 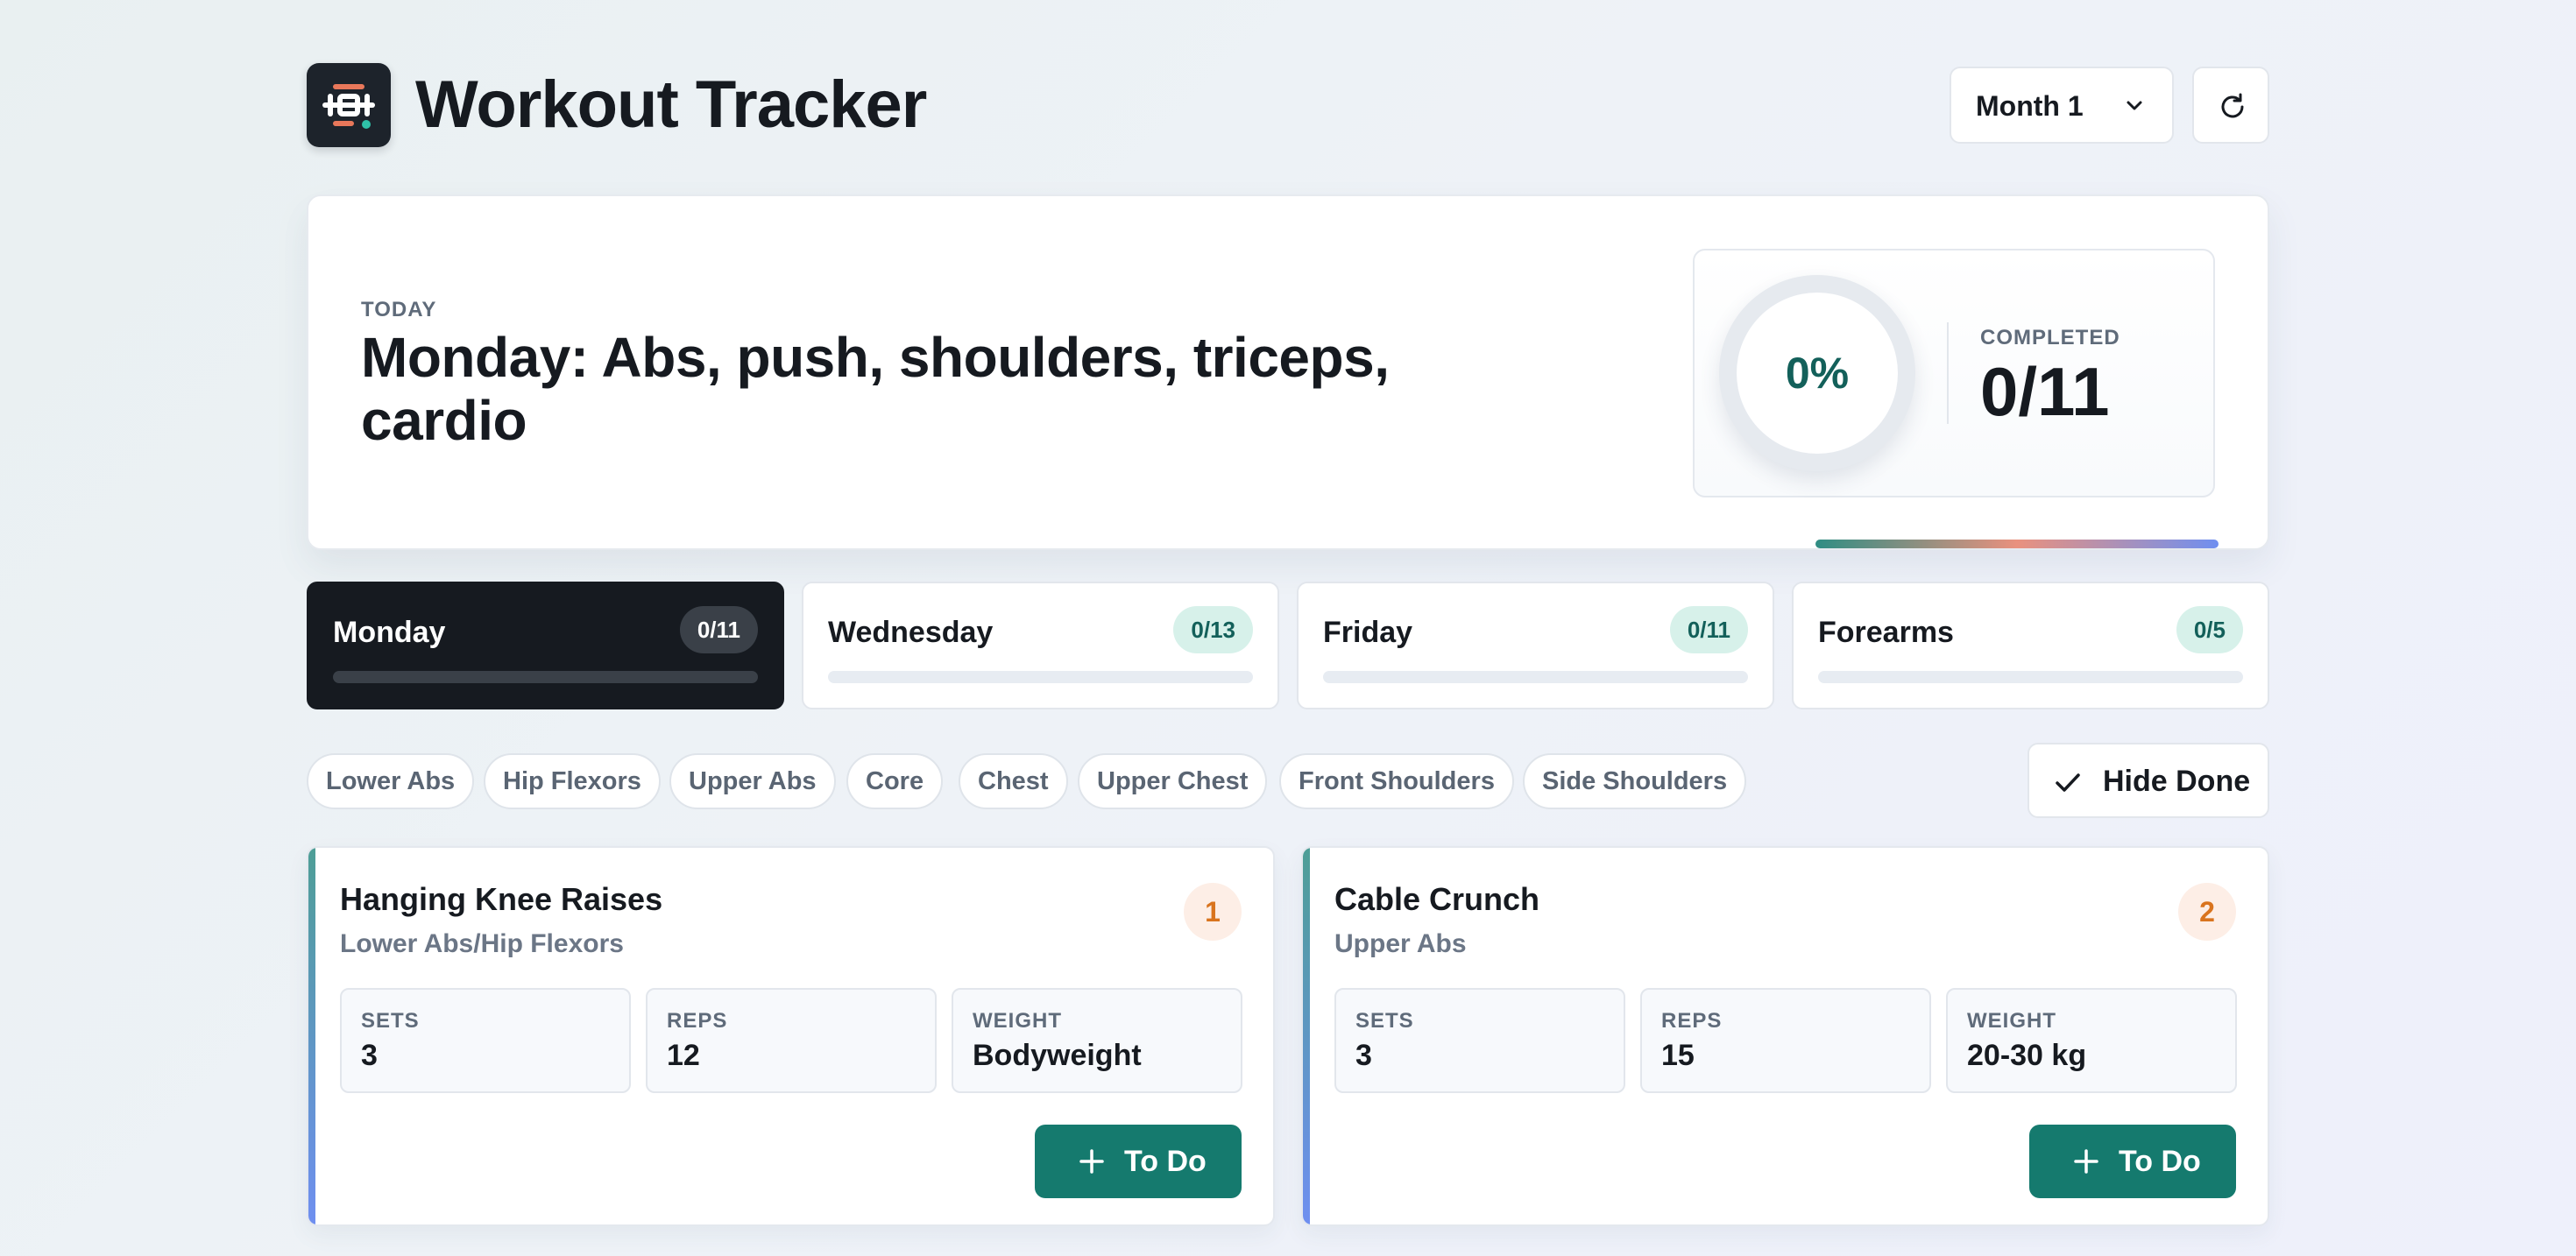 I want to click on refresh-button, so click(x=2230, y=105).